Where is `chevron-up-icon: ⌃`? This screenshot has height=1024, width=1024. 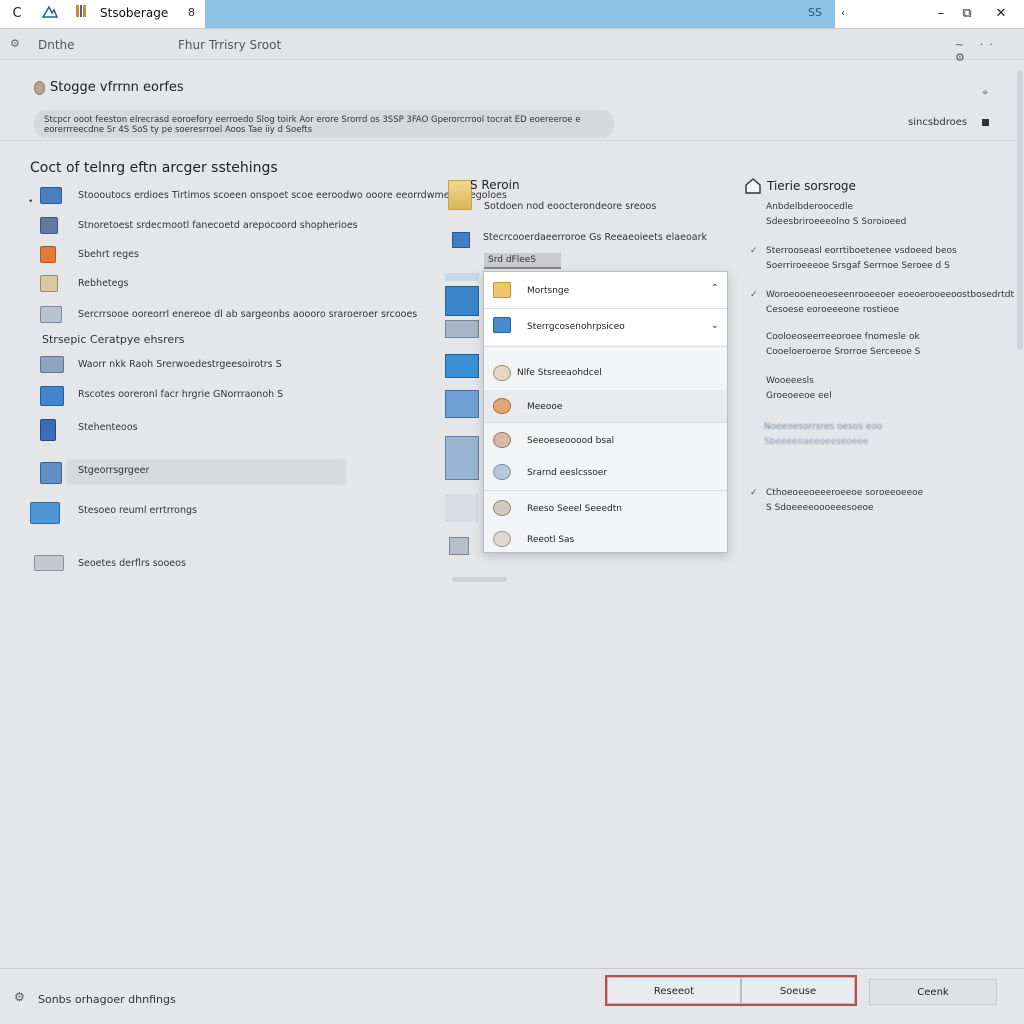
chevron-up-icon: ⌃ is located at coordinates (715, 288).